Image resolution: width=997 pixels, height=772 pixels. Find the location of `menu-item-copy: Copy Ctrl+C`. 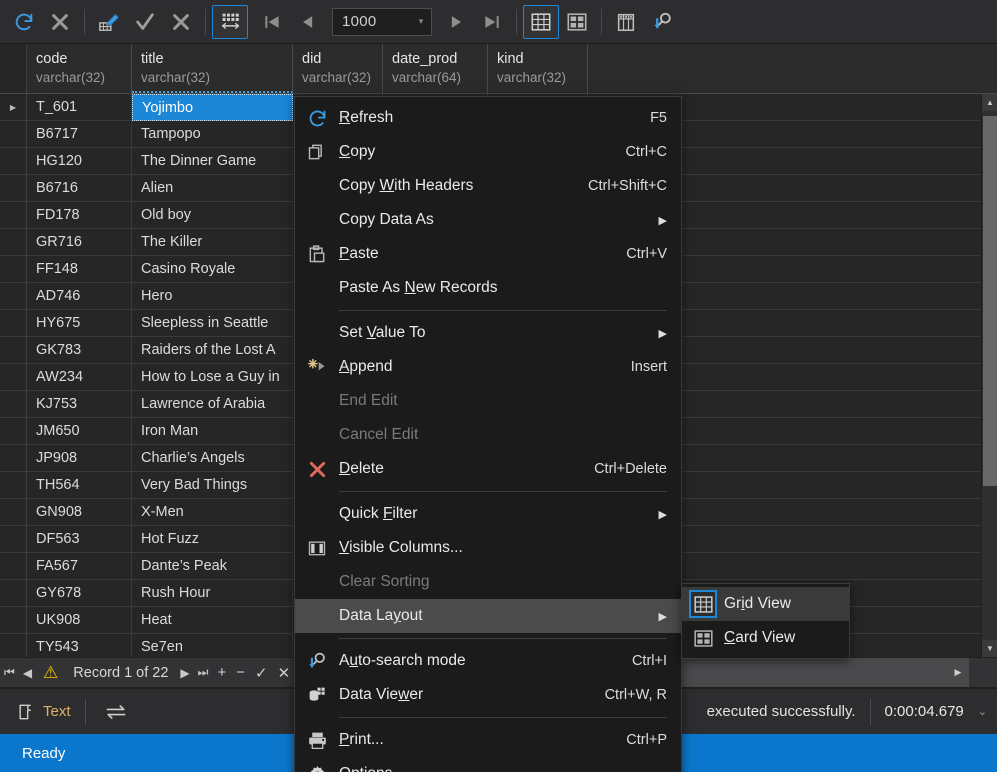

menu-item-copy: Copy Ctrl+C is located at coordinates (488, 152).